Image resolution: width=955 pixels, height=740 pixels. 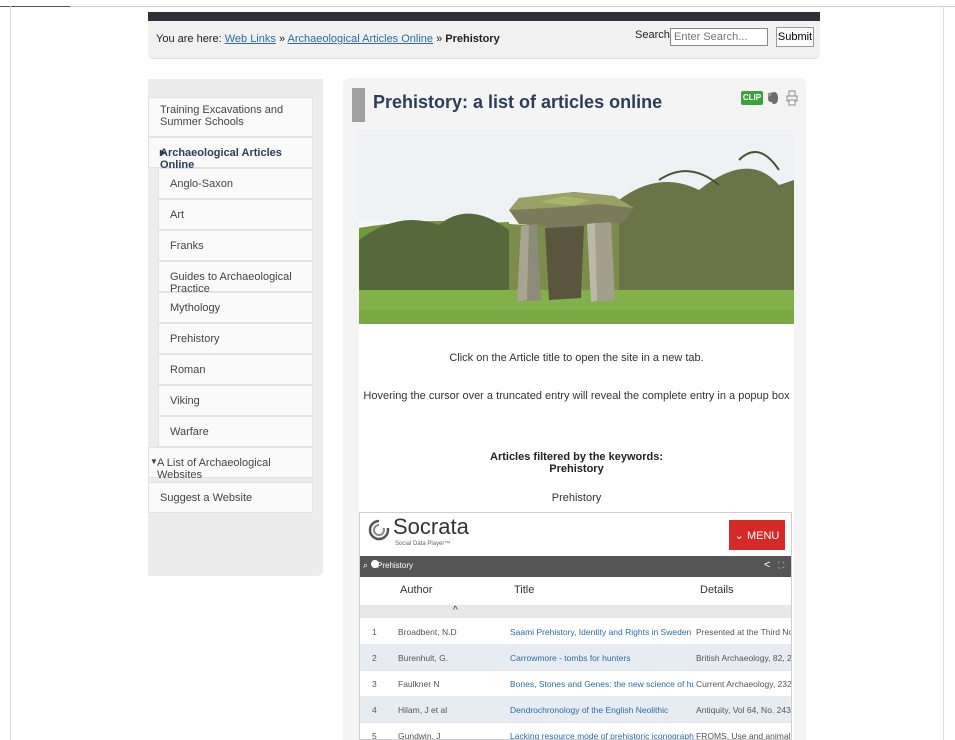 I want to click on sort-indicator-row: ^, so click(x=575, y=611).